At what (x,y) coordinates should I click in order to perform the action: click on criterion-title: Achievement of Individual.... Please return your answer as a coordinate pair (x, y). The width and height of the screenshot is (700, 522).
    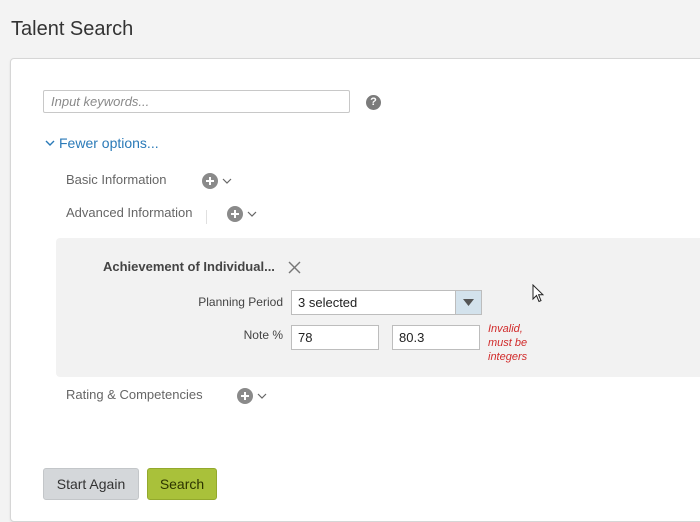
    Looking at the image, I should click on (189, 266).